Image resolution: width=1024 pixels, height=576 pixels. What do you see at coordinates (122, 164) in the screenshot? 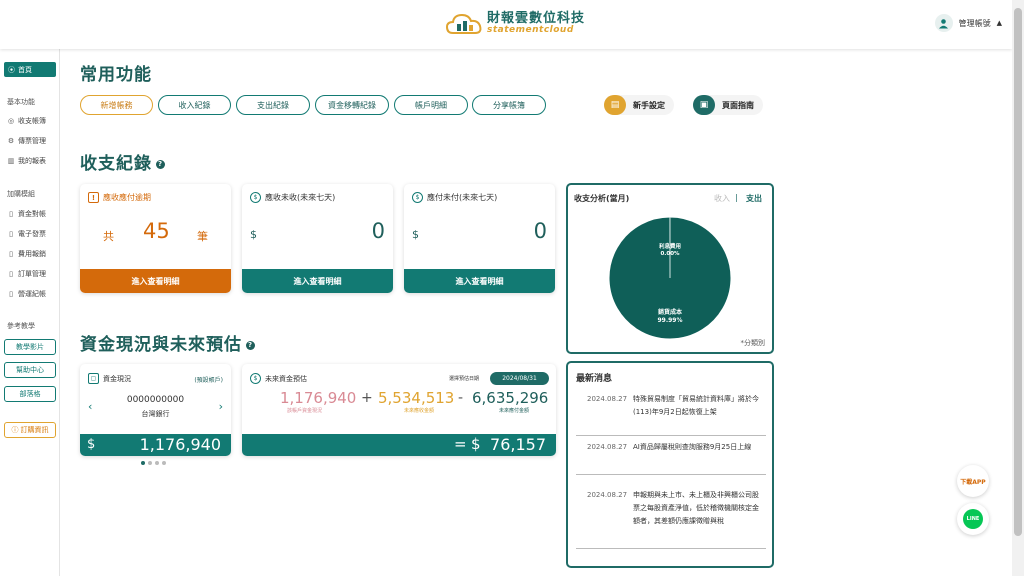
I see `records-title: 收支紀錄?` at bounding box center [122, 164].